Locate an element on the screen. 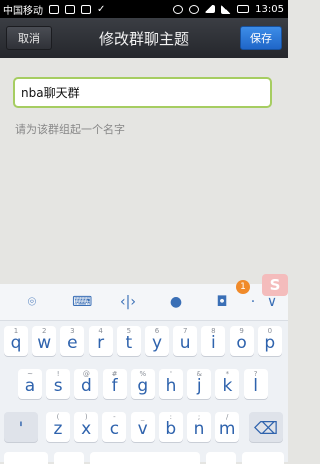 The width and height of the screenshot is (320, 464). key-j: & j is located at coordinates (199, 384).